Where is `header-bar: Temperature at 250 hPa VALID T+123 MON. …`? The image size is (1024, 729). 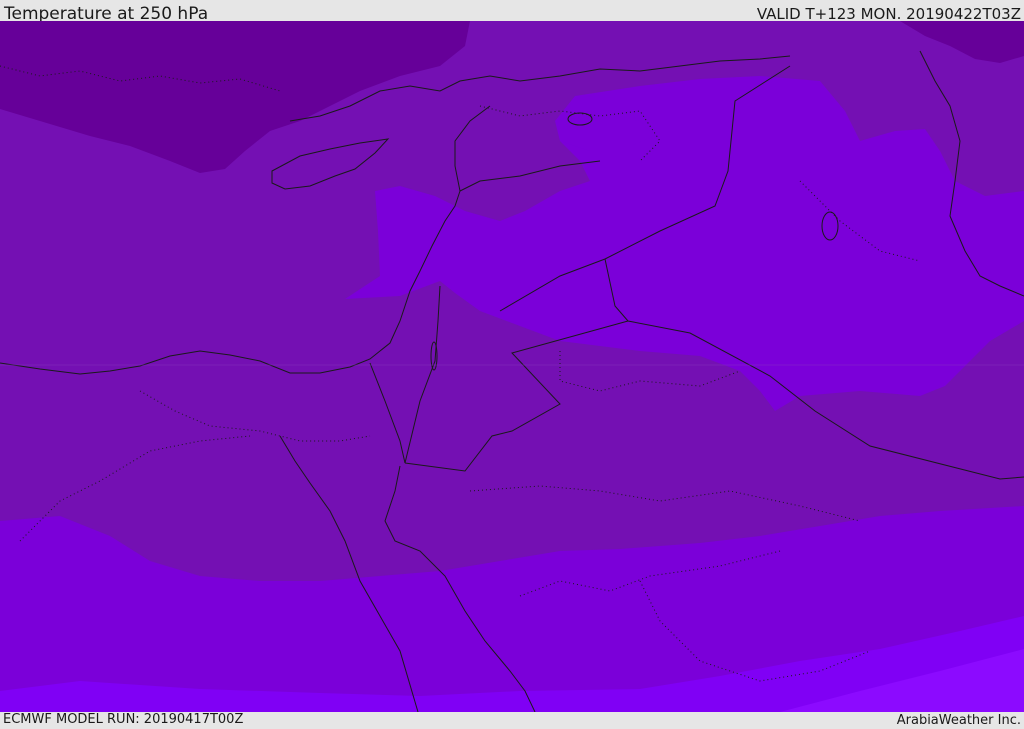 header-bar: Temperature at 250 hPa VALID T+123 MON. … is located at coordinates (512, 12).